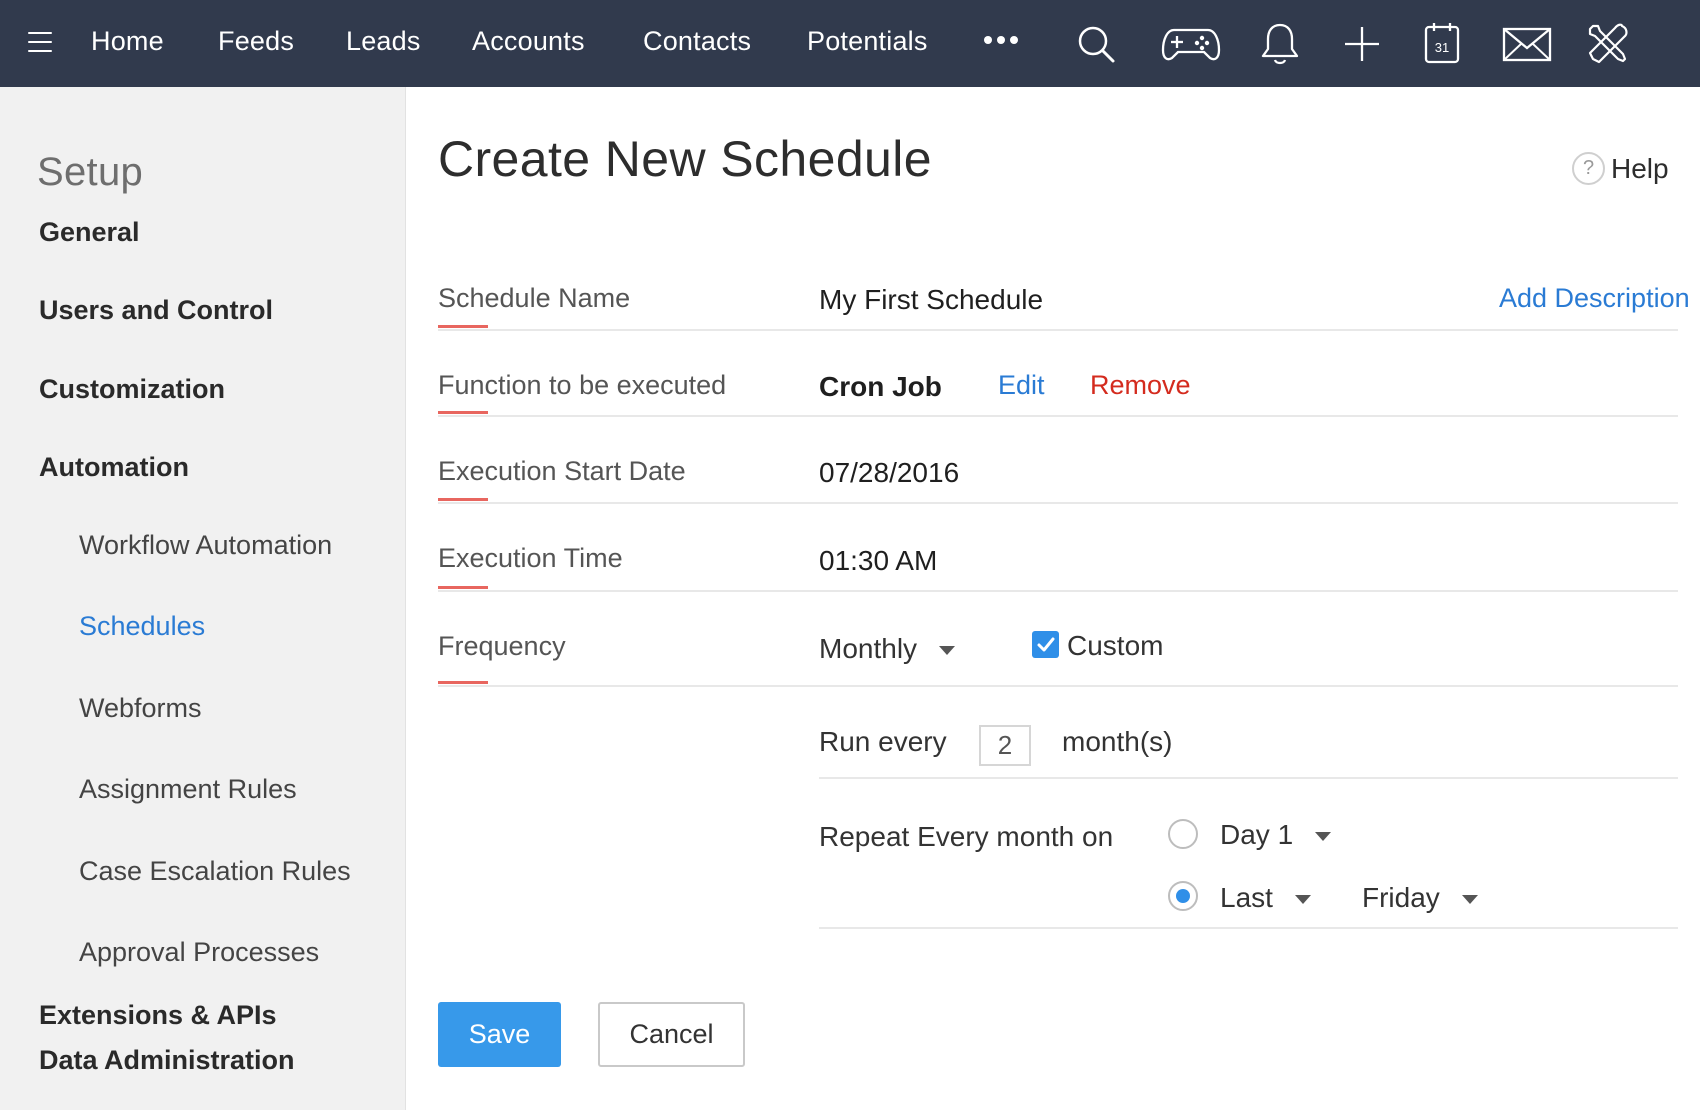 Image resolution: width=1700 pixels, height=1110 pixels. I want to click on week-position-value: Last, so click(1246, 897).